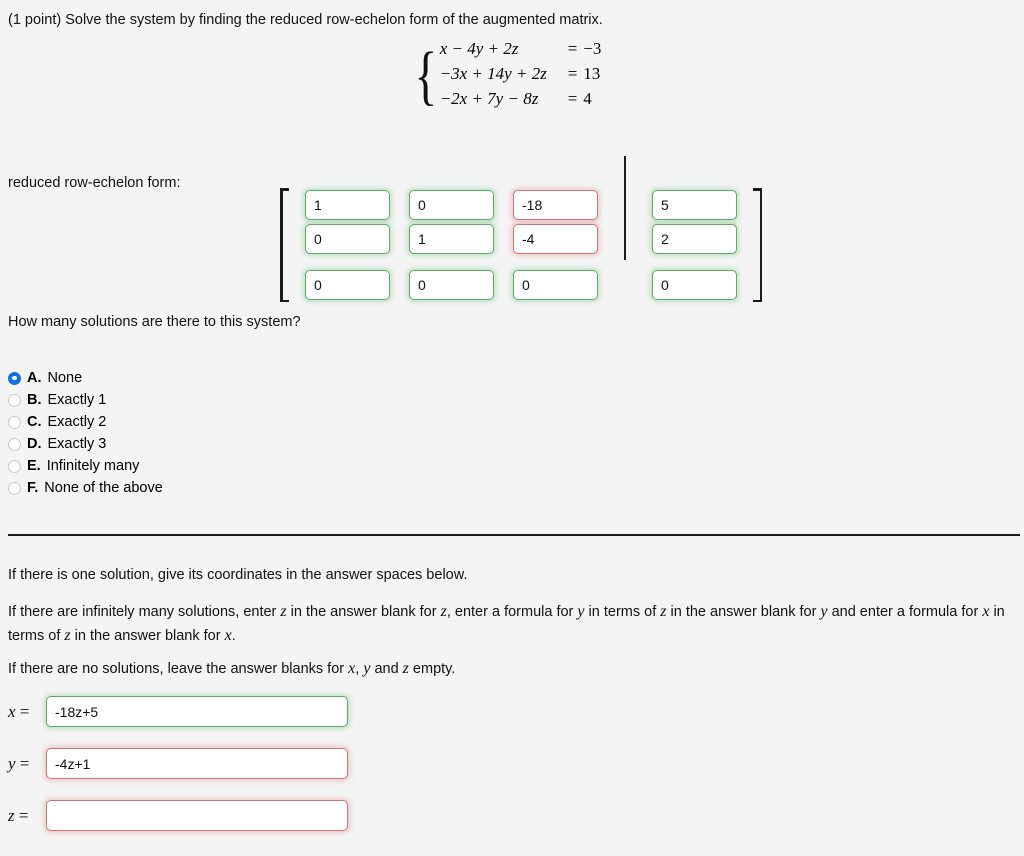 This screenshot has width=1024, height=856. I want to click on answer-input-y, so click(197, 763).